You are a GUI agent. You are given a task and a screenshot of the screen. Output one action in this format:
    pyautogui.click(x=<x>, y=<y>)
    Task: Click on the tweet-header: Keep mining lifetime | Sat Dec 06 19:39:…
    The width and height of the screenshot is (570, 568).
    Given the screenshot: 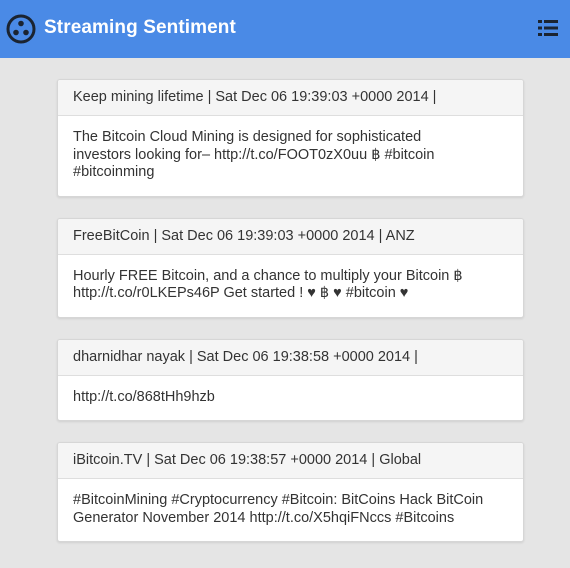 What is the action you would take?
    pyautogui.click(x=290, y=98)
    